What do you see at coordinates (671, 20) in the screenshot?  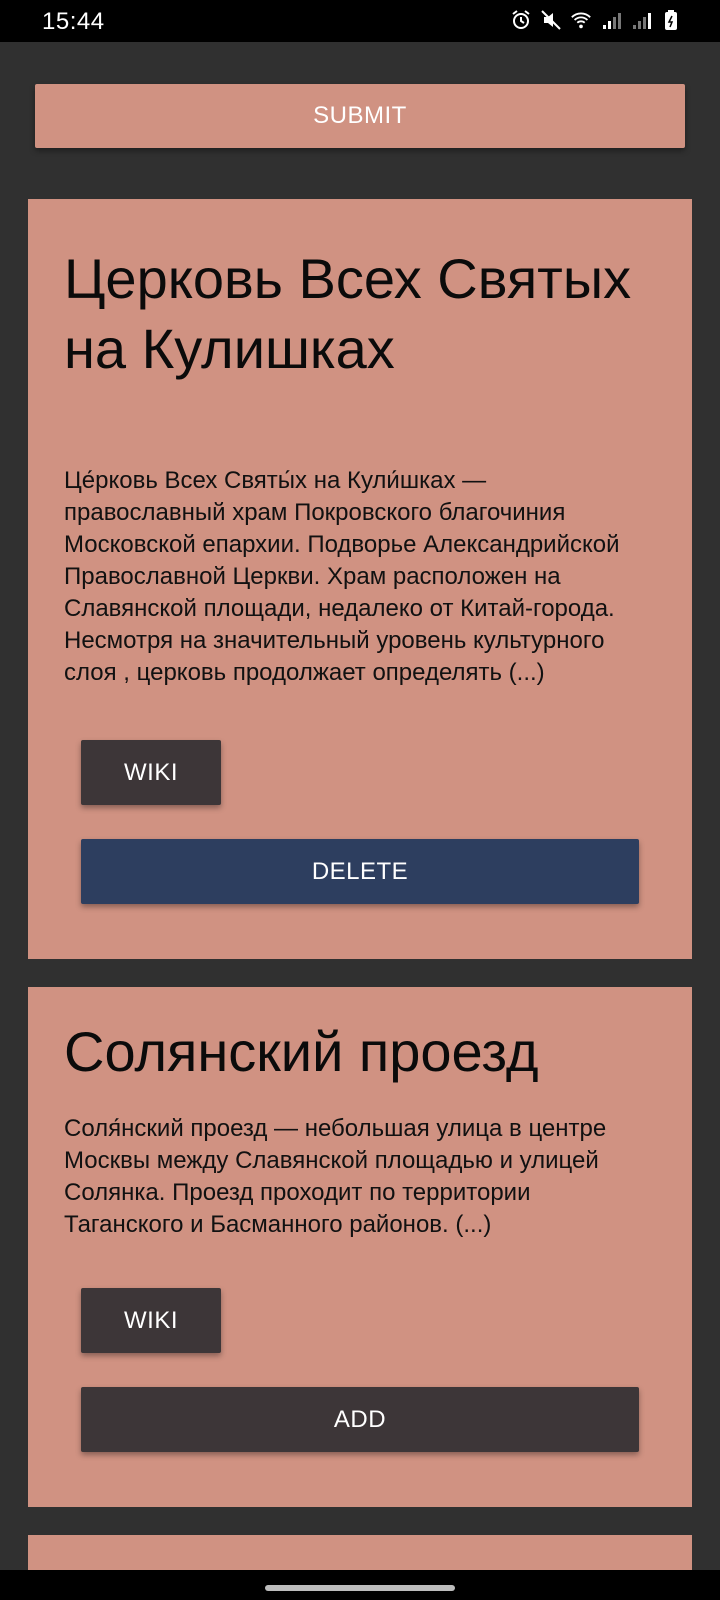 I see `battery-icon` at bounding box center [671, 20].